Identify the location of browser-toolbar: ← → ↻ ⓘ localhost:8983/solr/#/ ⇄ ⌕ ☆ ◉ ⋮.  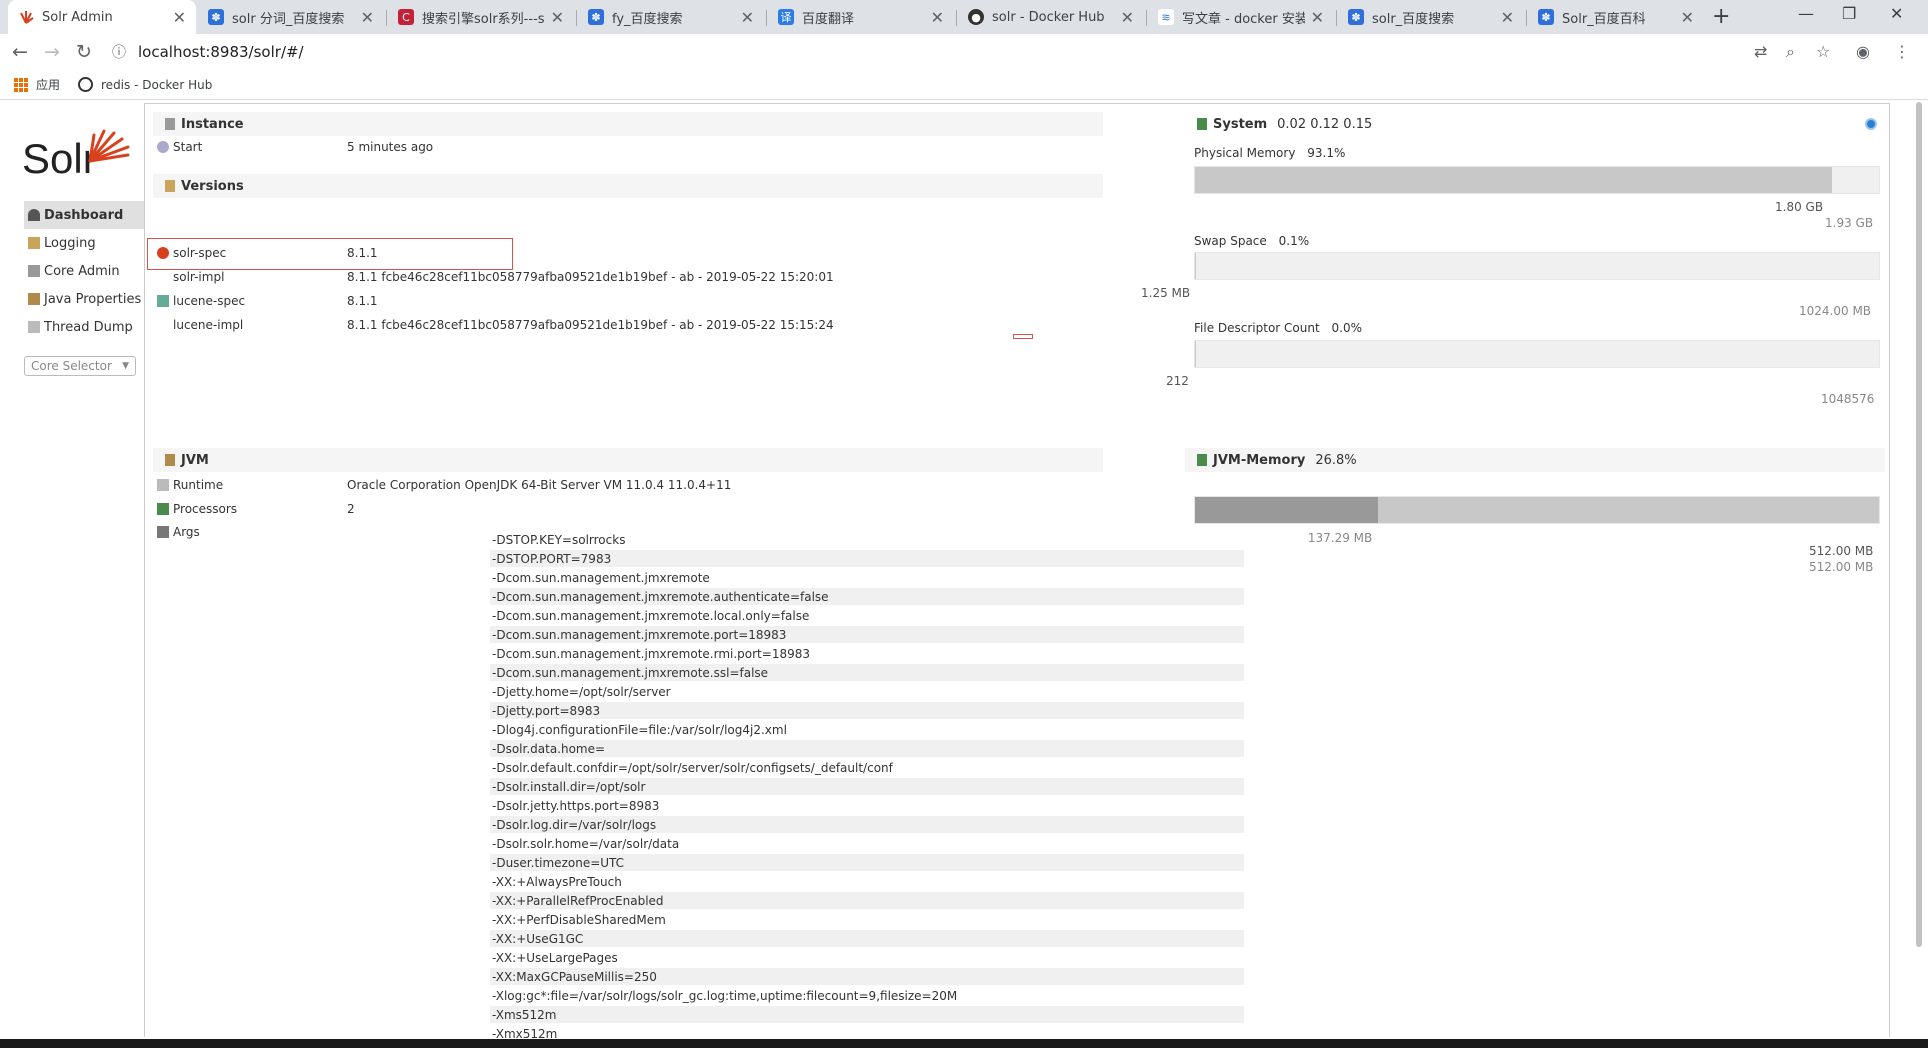
(964, 52).